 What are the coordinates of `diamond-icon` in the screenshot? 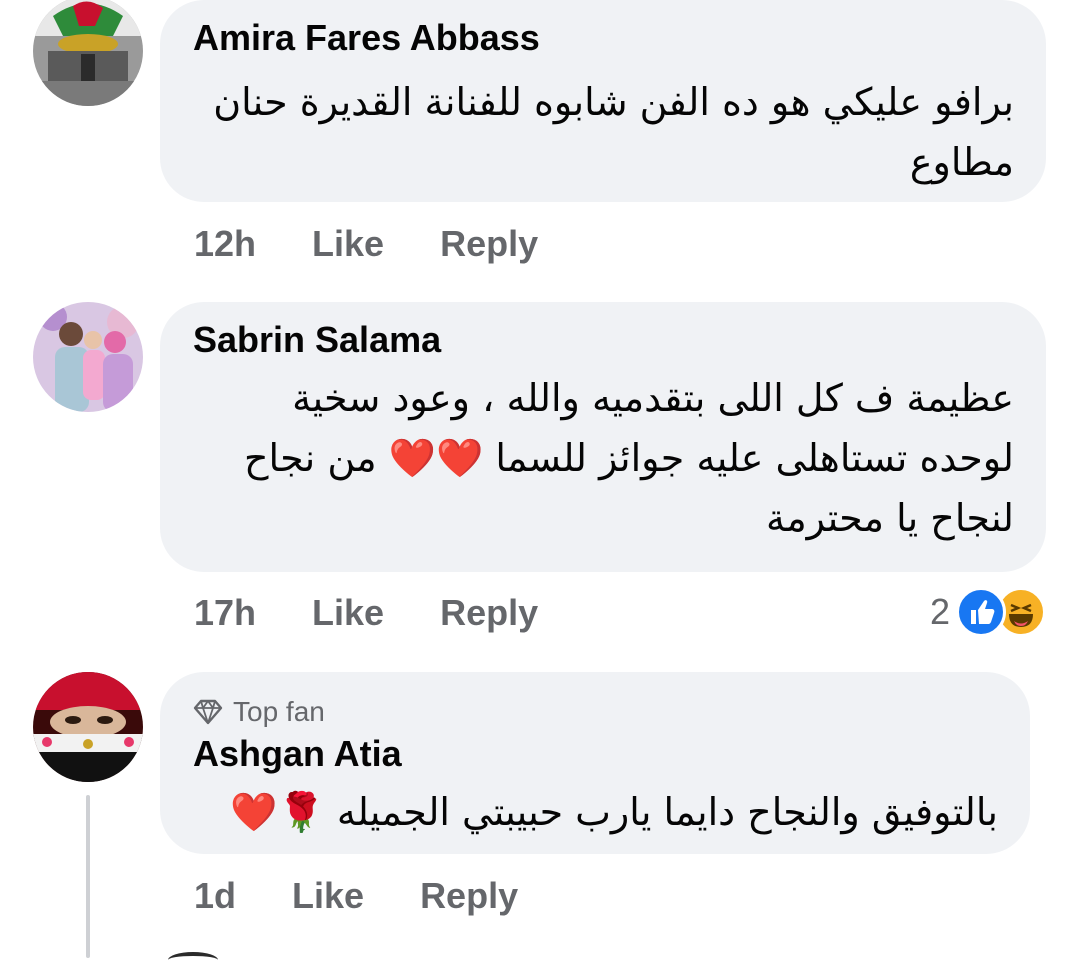 It's located at (208, 712).